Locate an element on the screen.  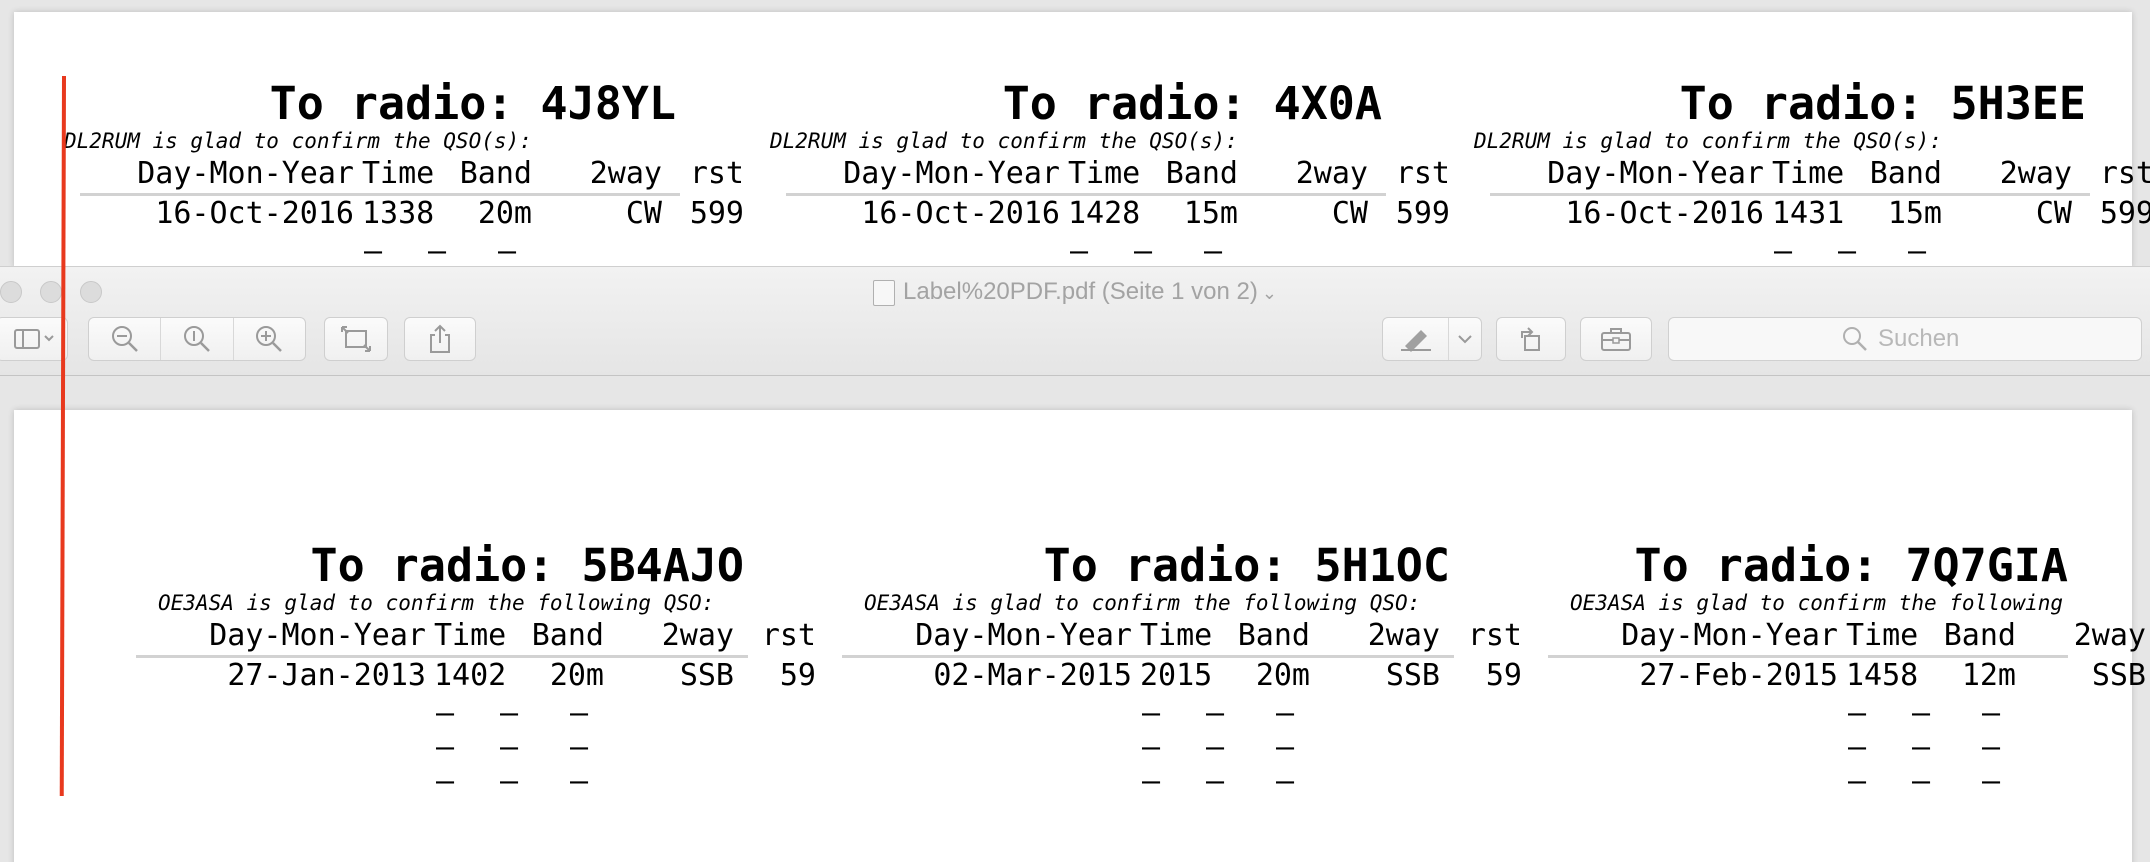
zoom-in-icon is located at coordinates (269, 339).